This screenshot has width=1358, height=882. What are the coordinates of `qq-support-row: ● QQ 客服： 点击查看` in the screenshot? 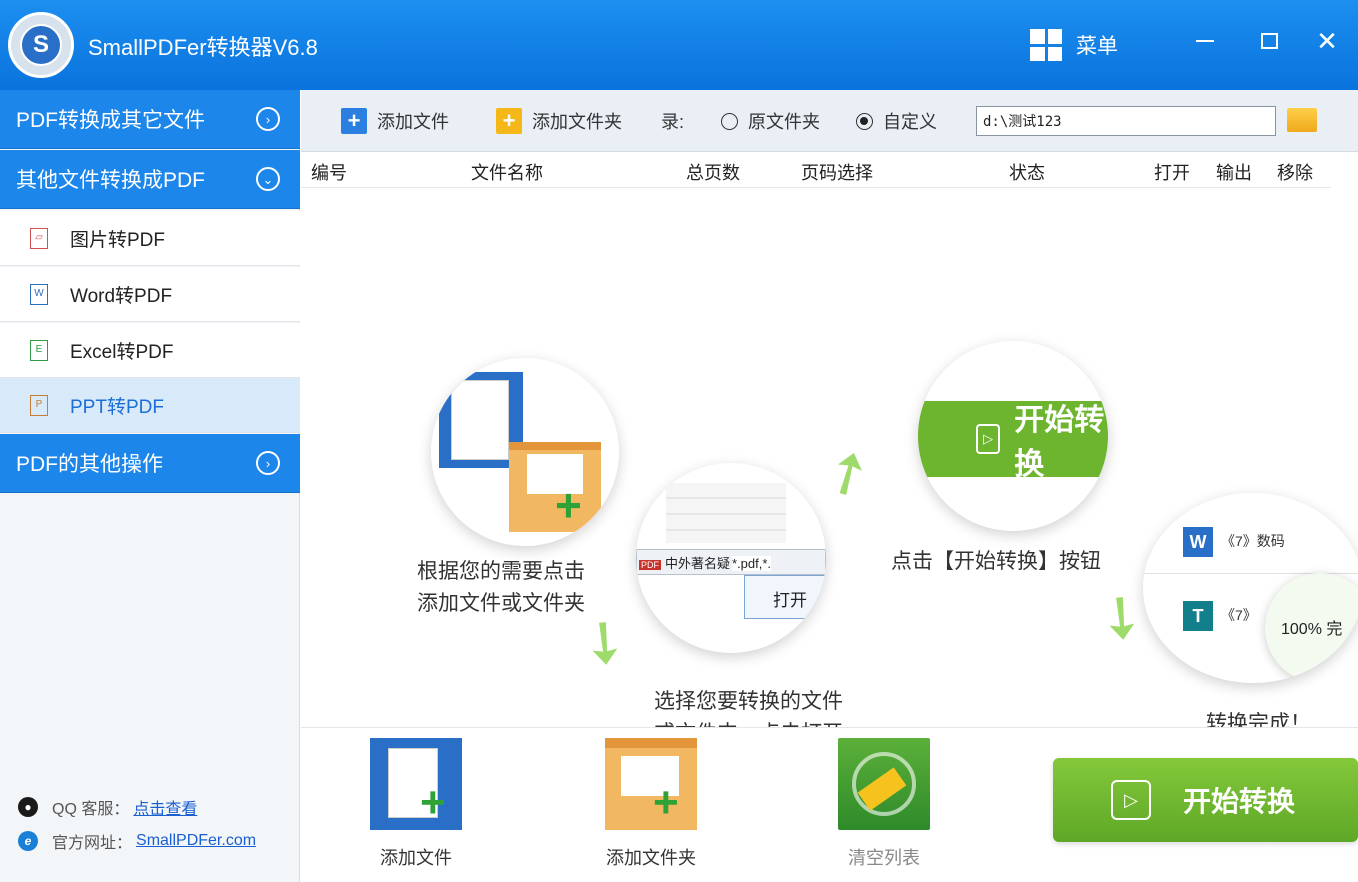 It's located at (137, 807).